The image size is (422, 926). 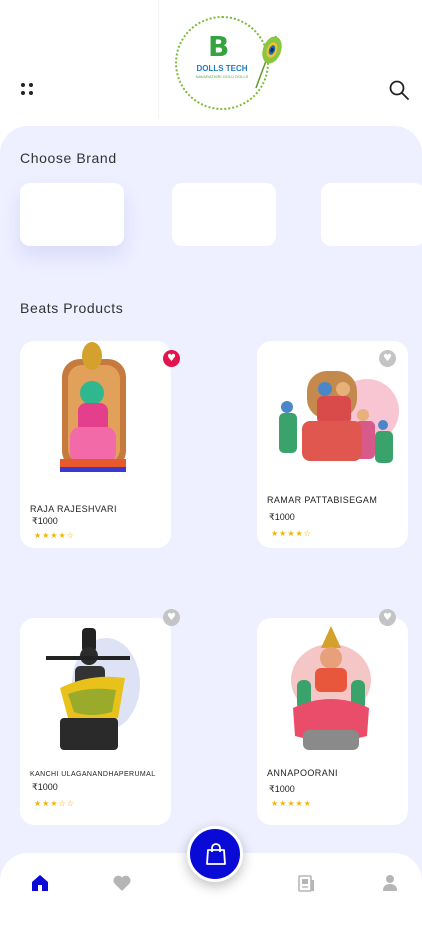 What do you see at coordinates (93, 774) in the screenshot?
I see `product-name: KANCHI ULAGANANDHAPERUMAL` at bounding box center [93, 774].